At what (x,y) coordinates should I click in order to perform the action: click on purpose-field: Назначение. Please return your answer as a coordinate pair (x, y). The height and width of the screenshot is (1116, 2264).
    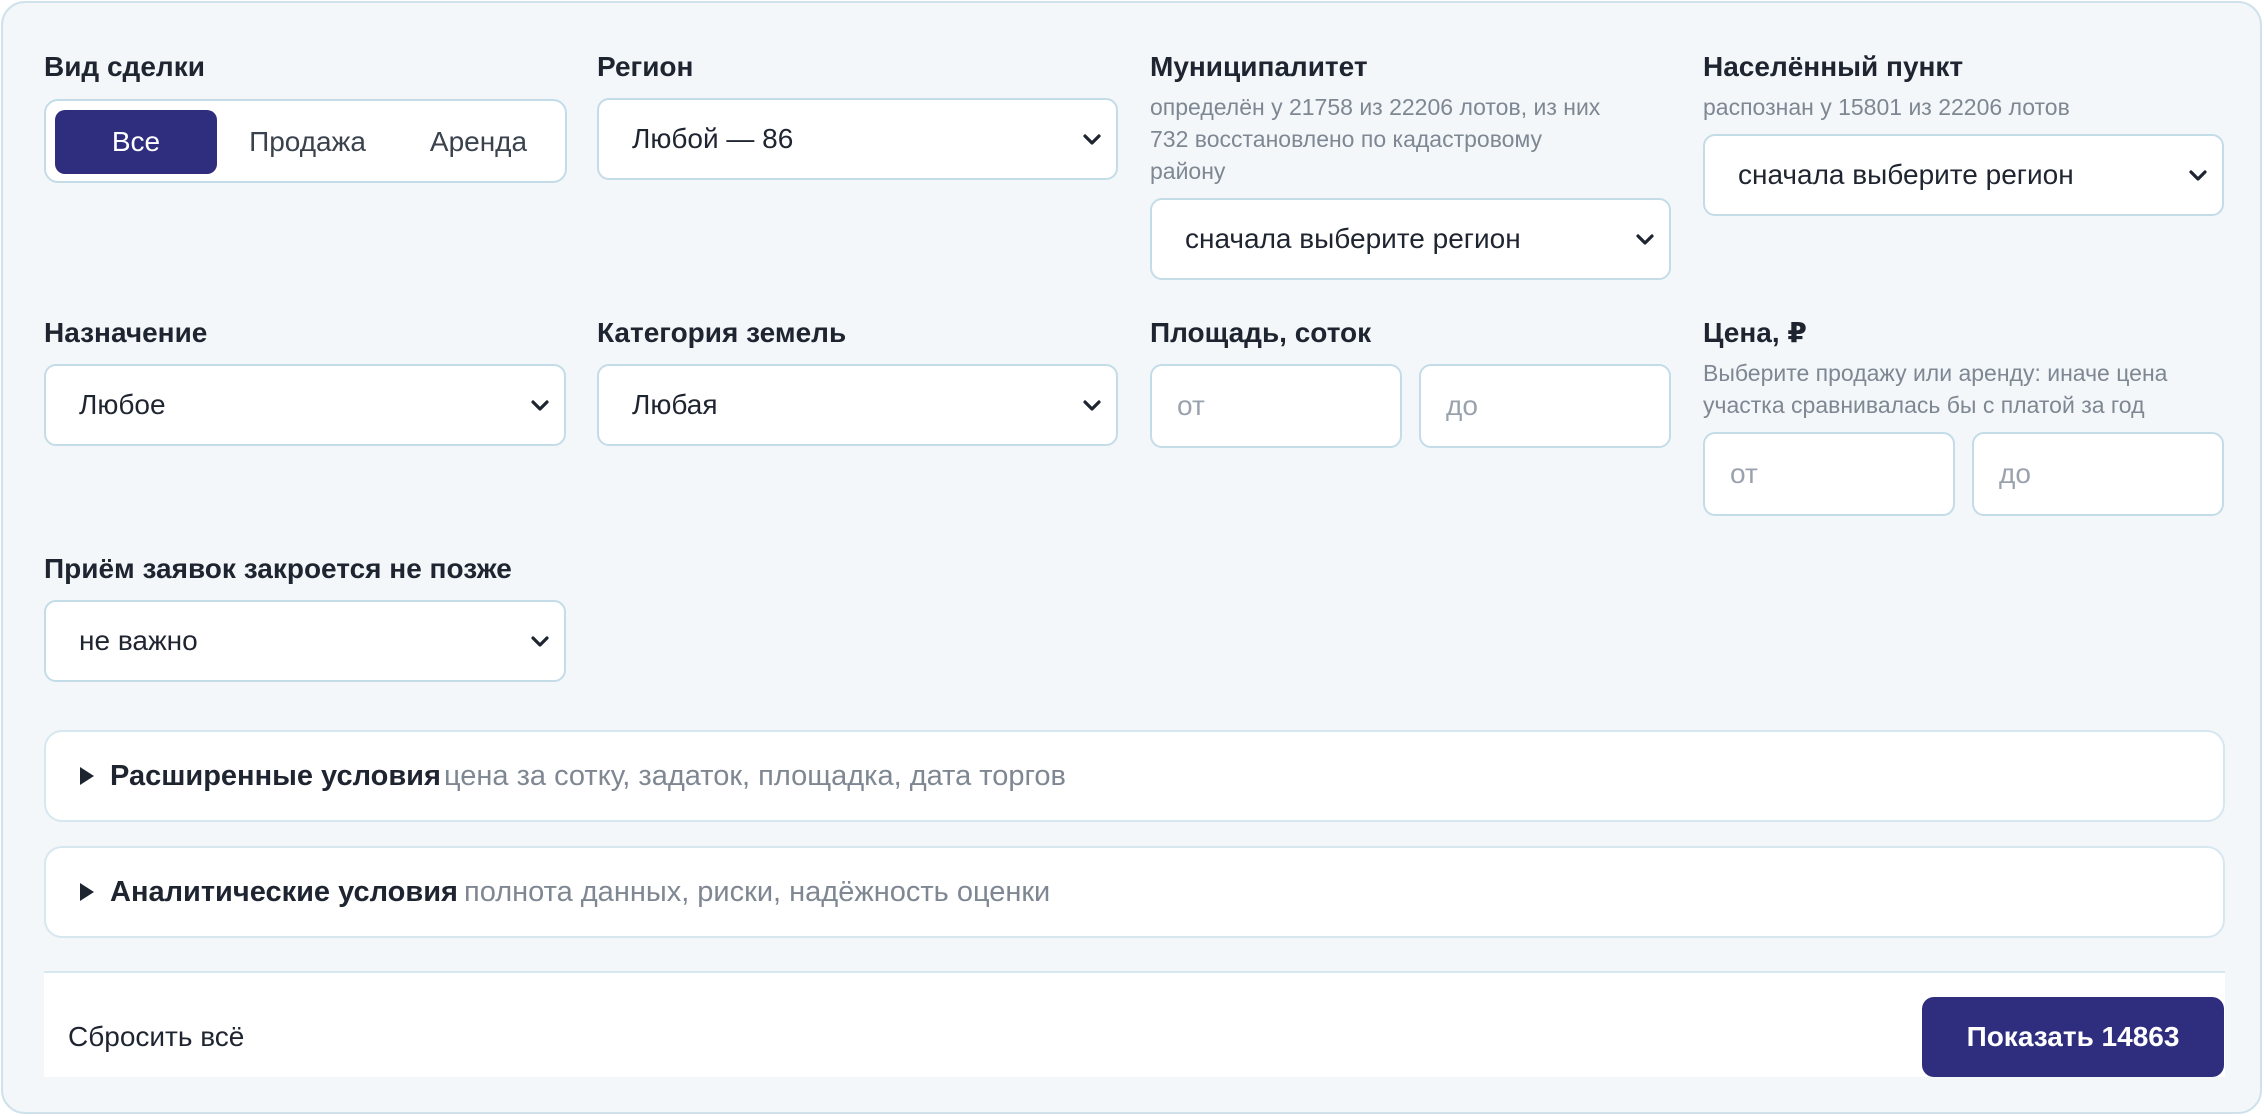
    Looking at the image, I should click on (125, 333).